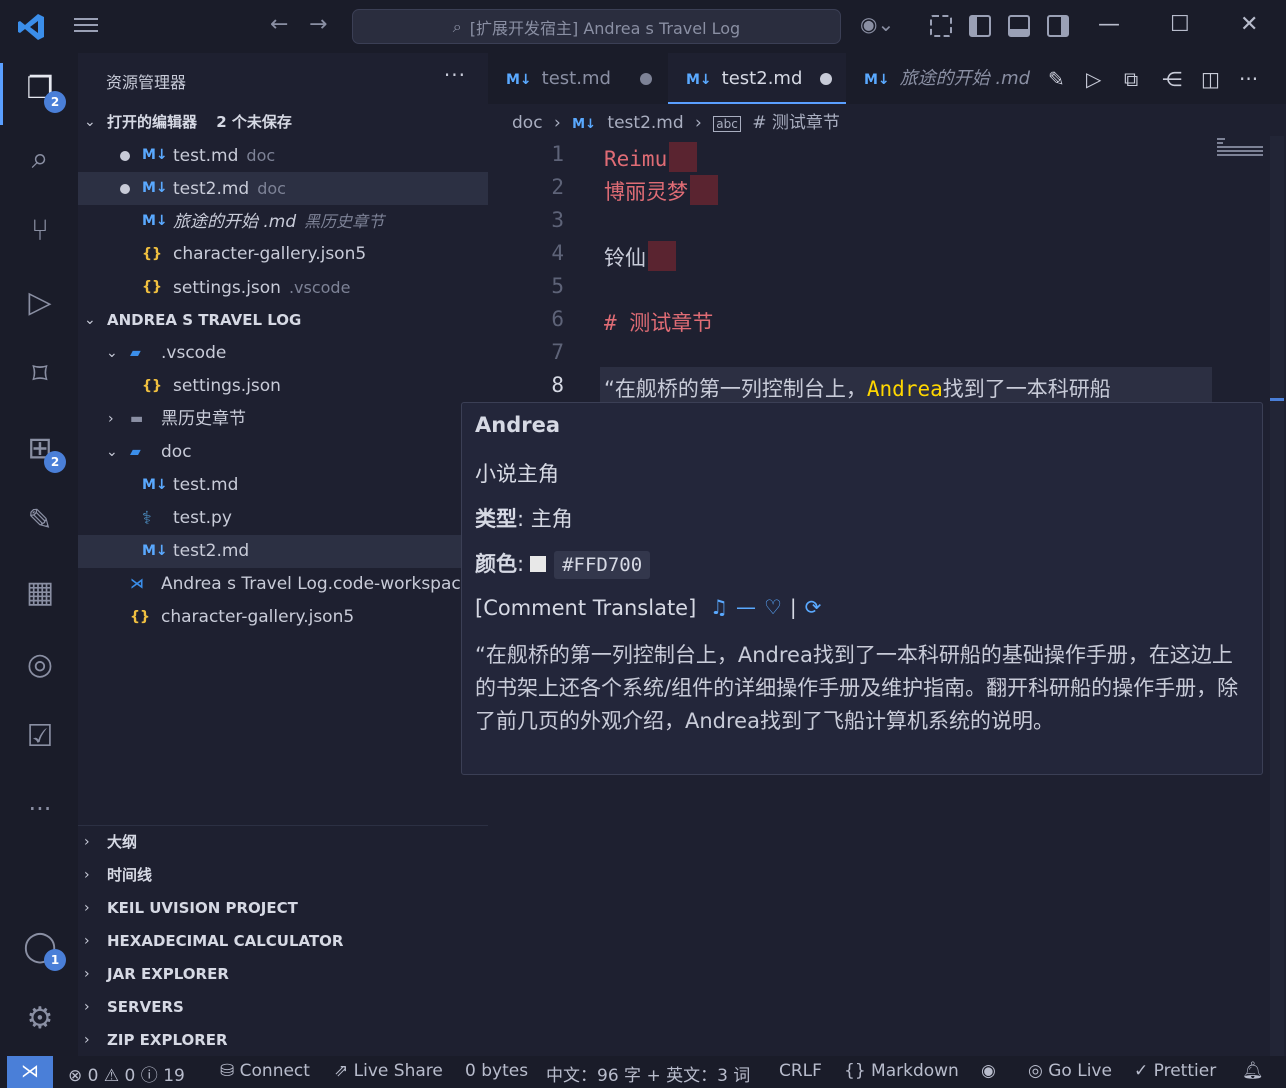 This screenshot has width=1286, height=1088. Describe the element at coordinates (527, 123) in the screenshot. I see `breadcrumb-folder: doc` at that location.